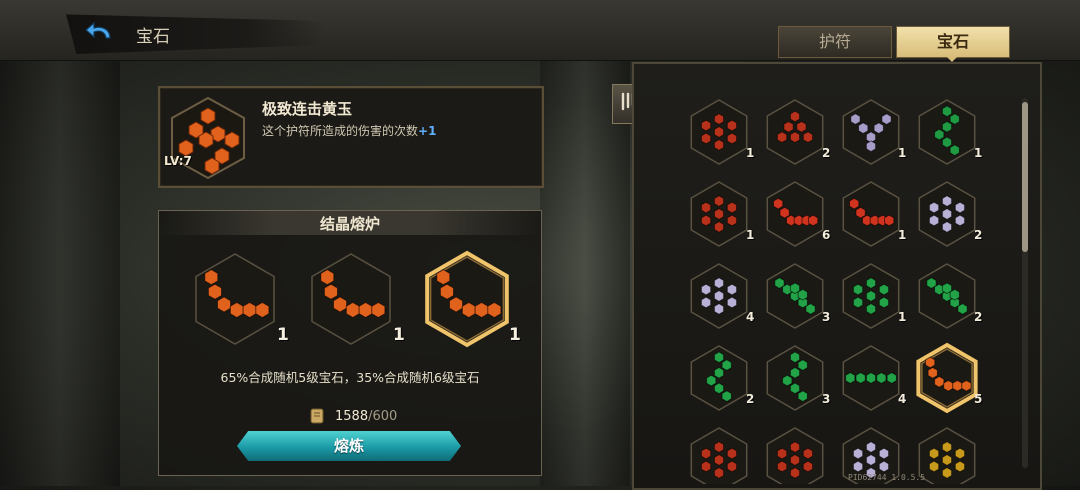 Image resolution: width=1080 pixels, height=490 pixels. I want to click on gem-description-row: 这个护符所造成的伤害的次数+1, so click(349, 130).